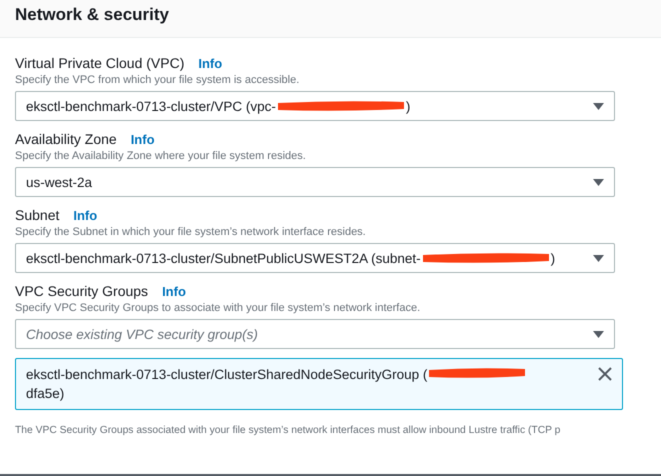 This screenshot has height=476, width=661. I want to click on token-text: dfa5e), so click(45, 393).